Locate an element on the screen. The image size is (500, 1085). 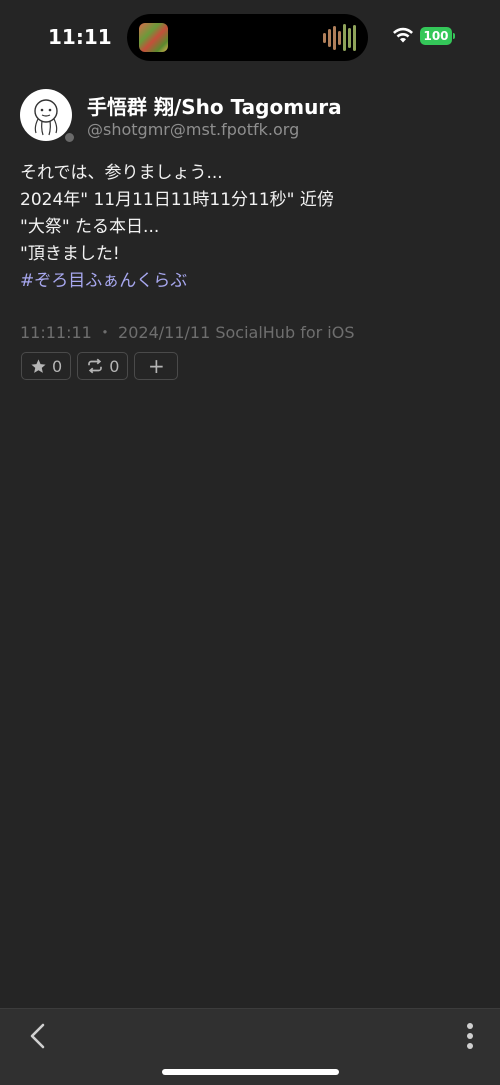
status-bar: 11:11 100 is located at coordinates (250, 37).